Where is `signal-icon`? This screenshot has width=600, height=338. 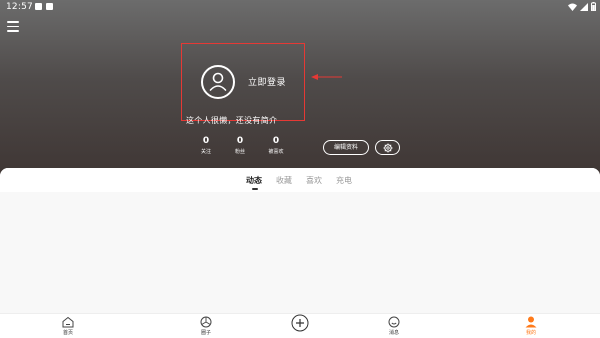 signal-icon is located at coordinates (584, 6).